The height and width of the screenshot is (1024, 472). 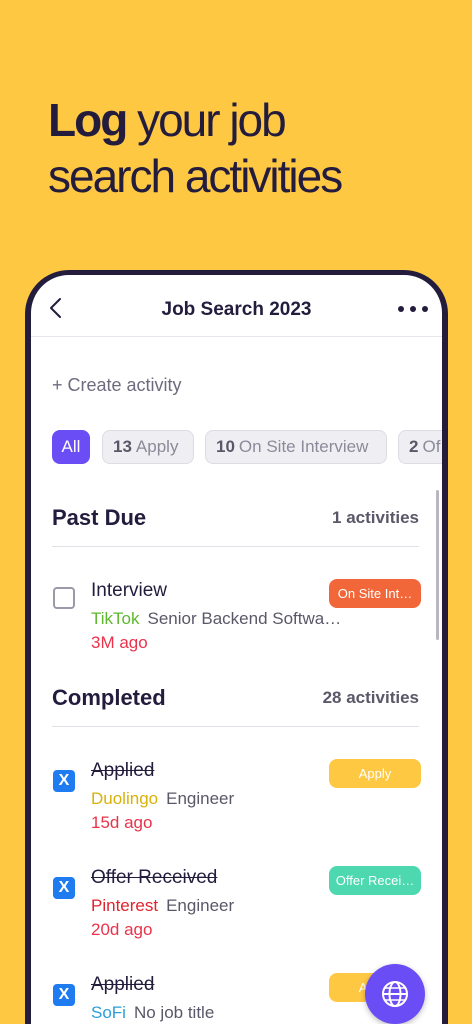 What do you see at coordinates (125, 798) in the screenshot?
I see `company-name: Duolingo` at bounding box center [125, 798].